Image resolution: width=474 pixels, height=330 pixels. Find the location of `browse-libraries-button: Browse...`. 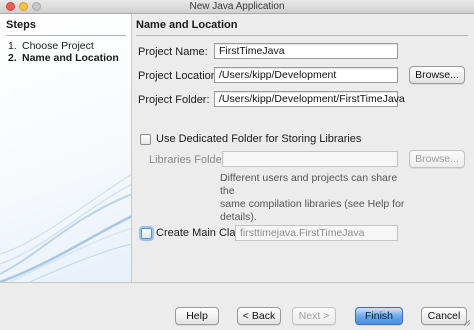

browse-libraries-button: Browse... is located at coordinates (437, 159).